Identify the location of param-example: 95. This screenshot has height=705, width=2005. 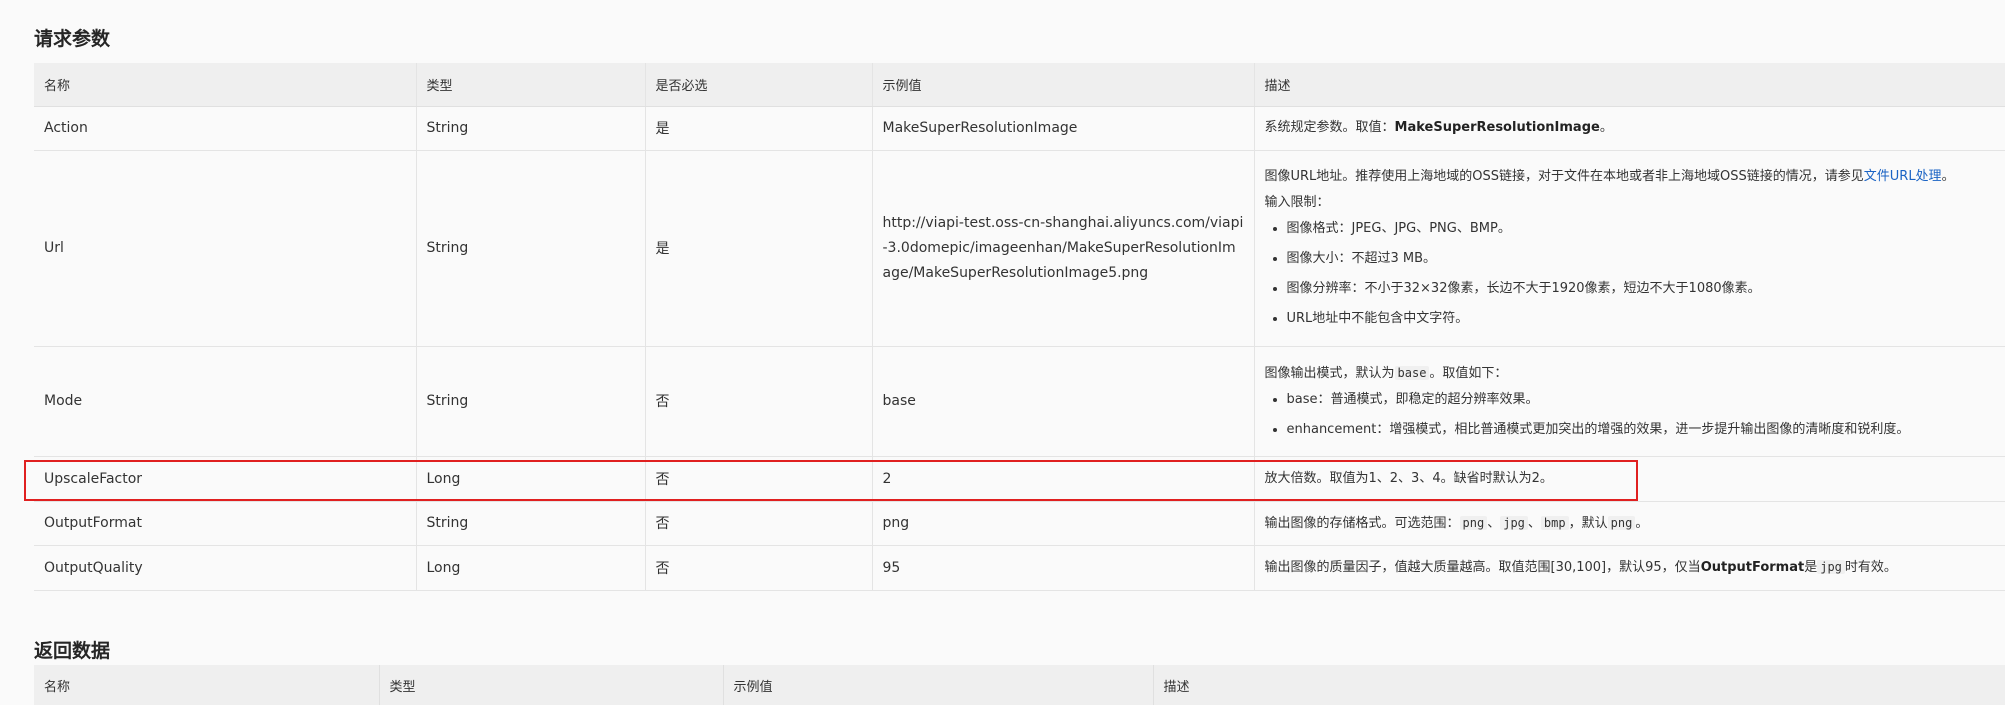
(1063, 568).